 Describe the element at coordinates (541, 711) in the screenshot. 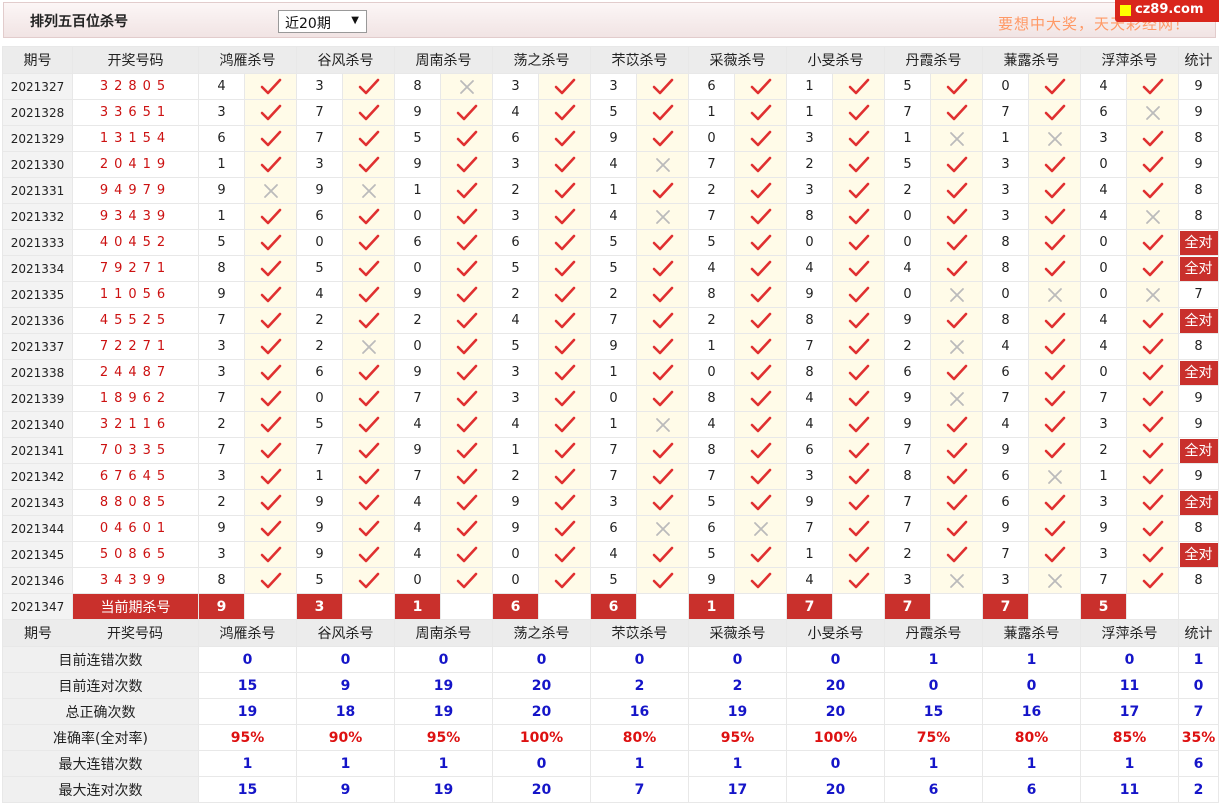

I see `stats-value: 20` at that location.